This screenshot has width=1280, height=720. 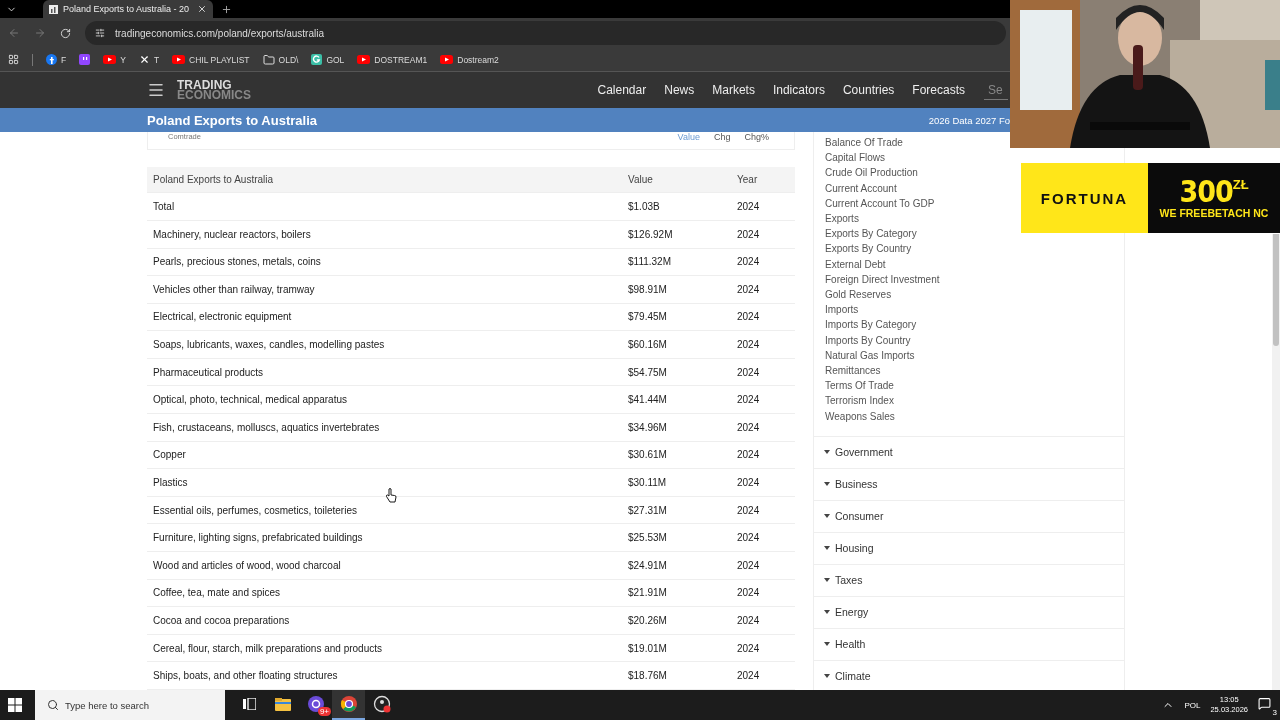 What do you see at coordinates (859, 401) in the screenshot?
I see `indicator-link: Terrorism Index` at bounding box center [859, 401].